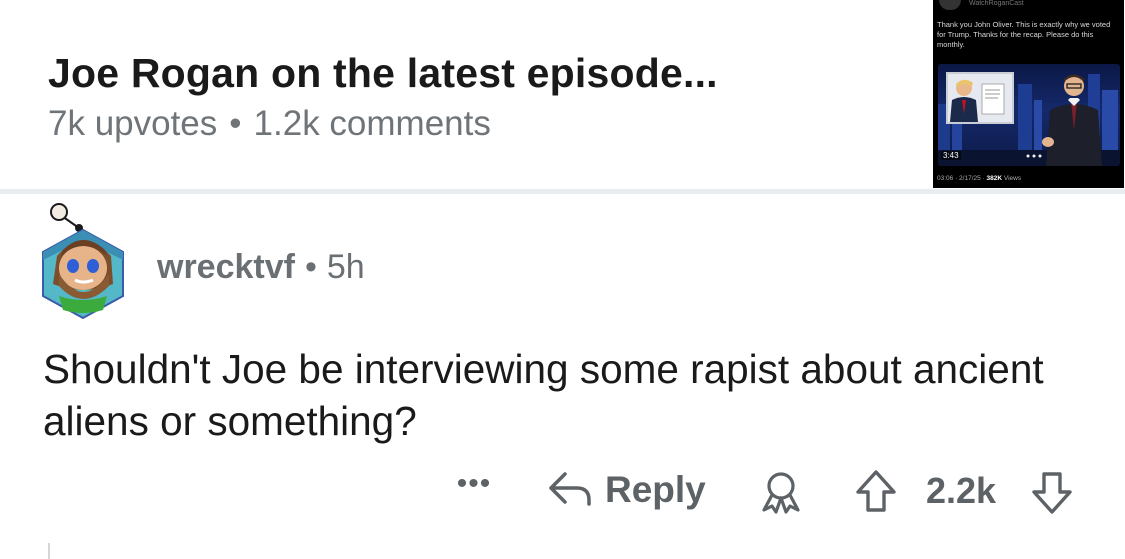 This screenshot has width=1125, height=559. I want to click on comment-age: 5h, so click(345, 267).